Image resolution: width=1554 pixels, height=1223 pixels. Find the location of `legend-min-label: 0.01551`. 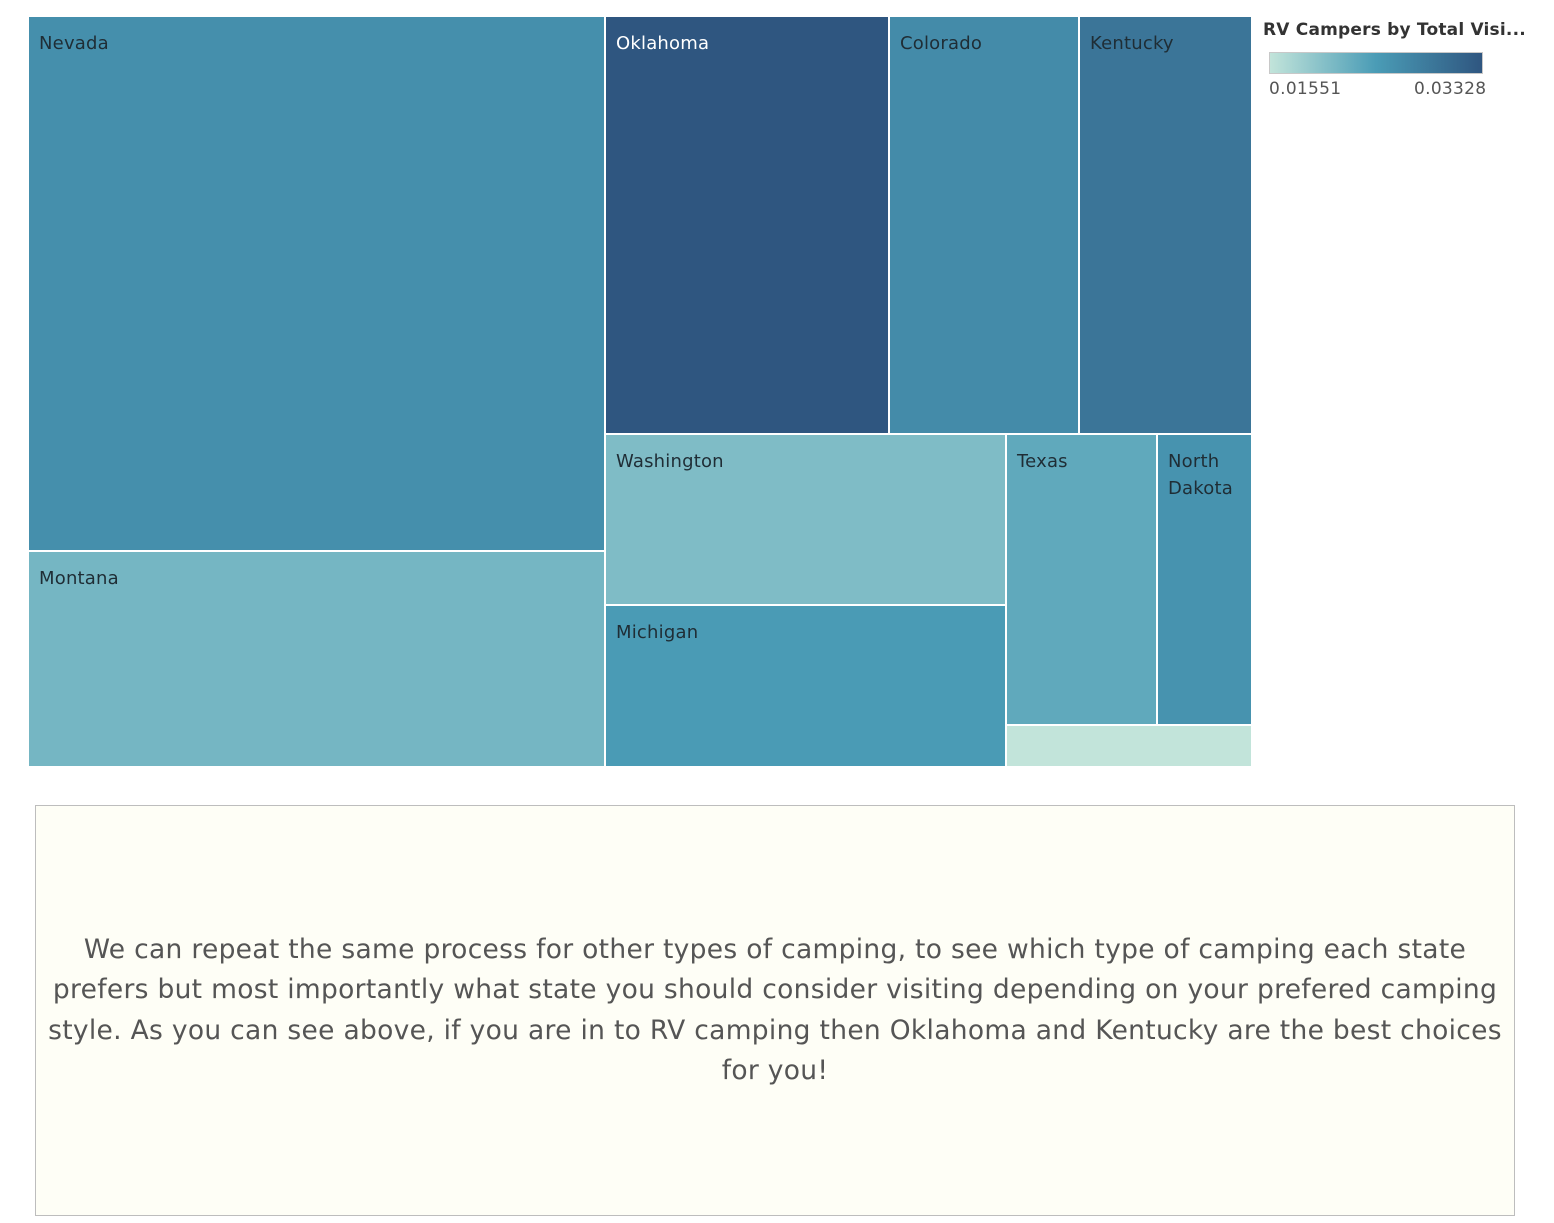

legend-min-label: 0.01551 is located at coordinates (1305, 89).